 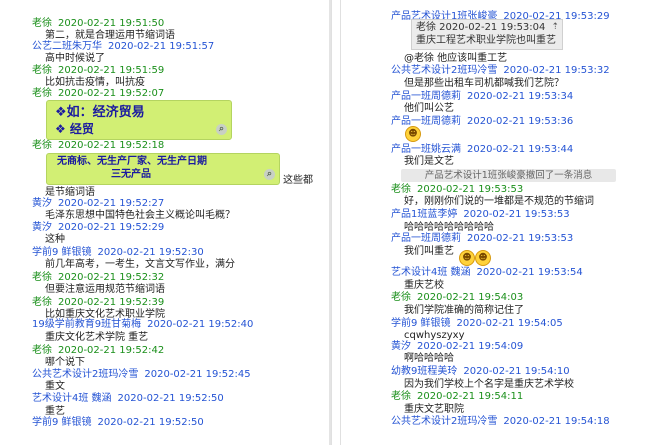 I want to click on message-header: 老徐 2020-02-21 19:54:11, so click(x=457, y=396).